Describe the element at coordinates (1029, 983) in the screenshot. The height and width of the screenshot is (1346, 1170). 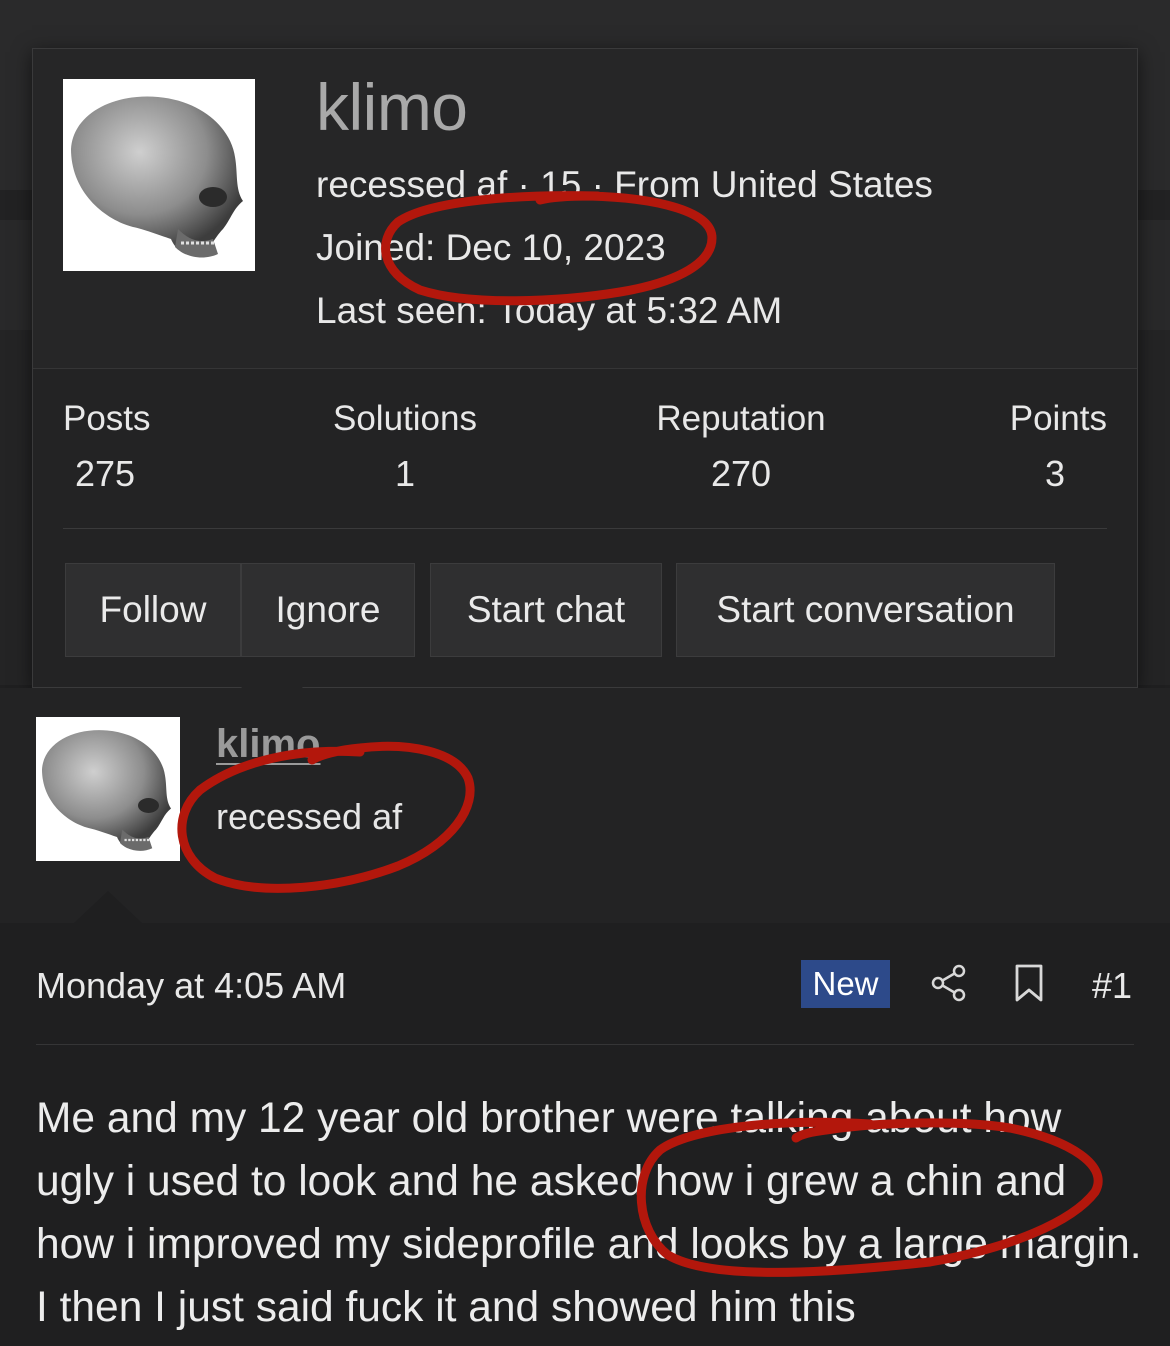
I see `bookmark-icon` at that location.